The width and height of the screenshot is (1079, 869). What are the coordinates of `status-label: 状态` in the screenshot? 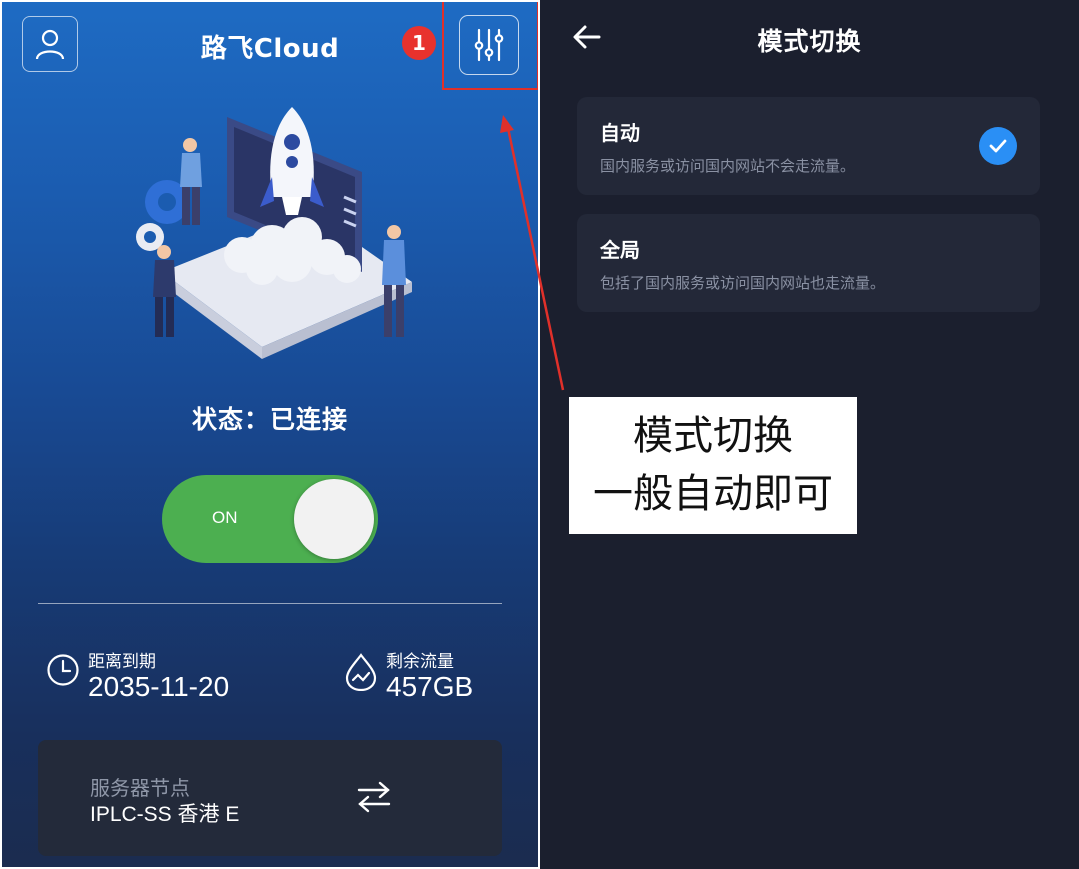 It's located at (217, 419).